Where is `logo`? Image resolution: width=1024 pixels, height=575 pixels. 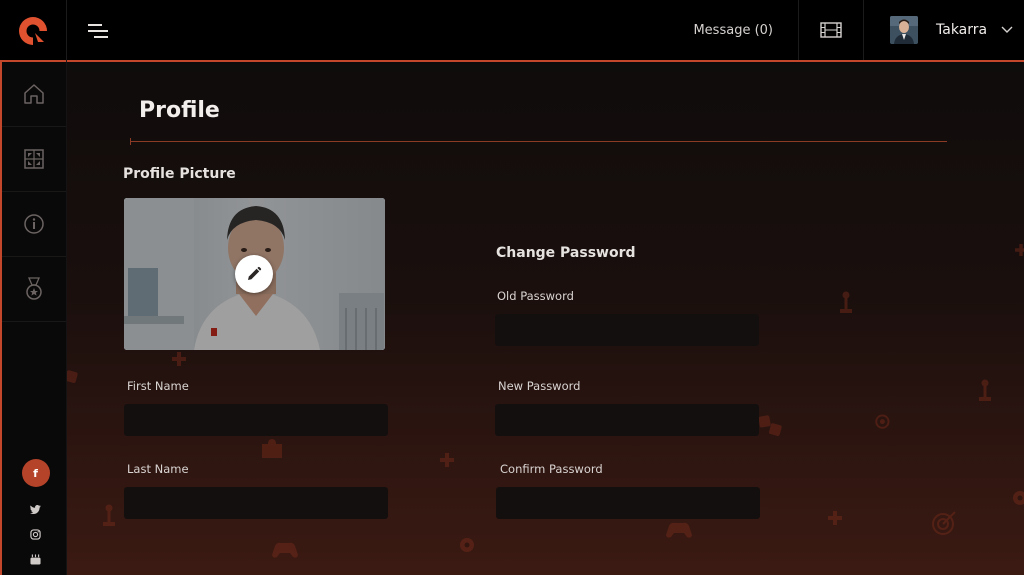
logo is located at coordinates (33, 31).